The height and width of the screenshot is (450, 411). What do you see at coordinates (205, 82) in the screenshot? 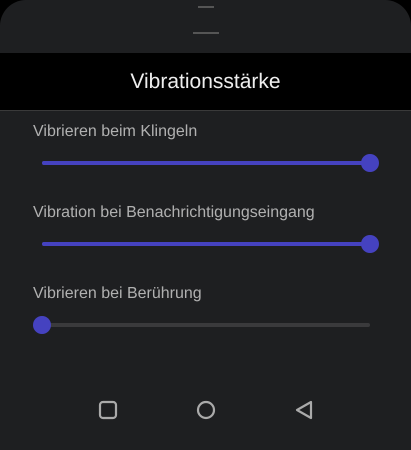
I see `dialog-title: Vibrationsstärke` at bounding box center [205, 82].